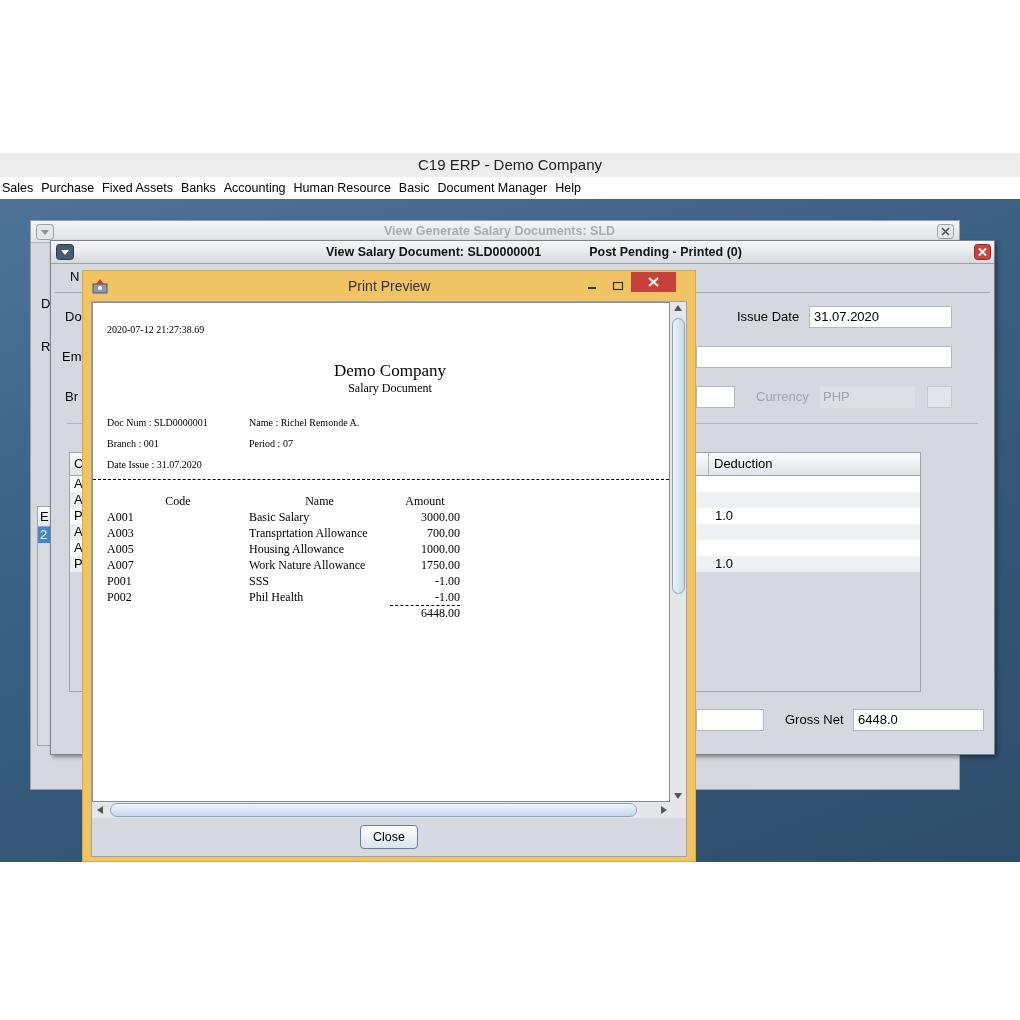 The image size is (1020, 1020). Describe the element at coordinates (260, 581) in the screenshot. I see `table-cell-text: SSS` at that location.